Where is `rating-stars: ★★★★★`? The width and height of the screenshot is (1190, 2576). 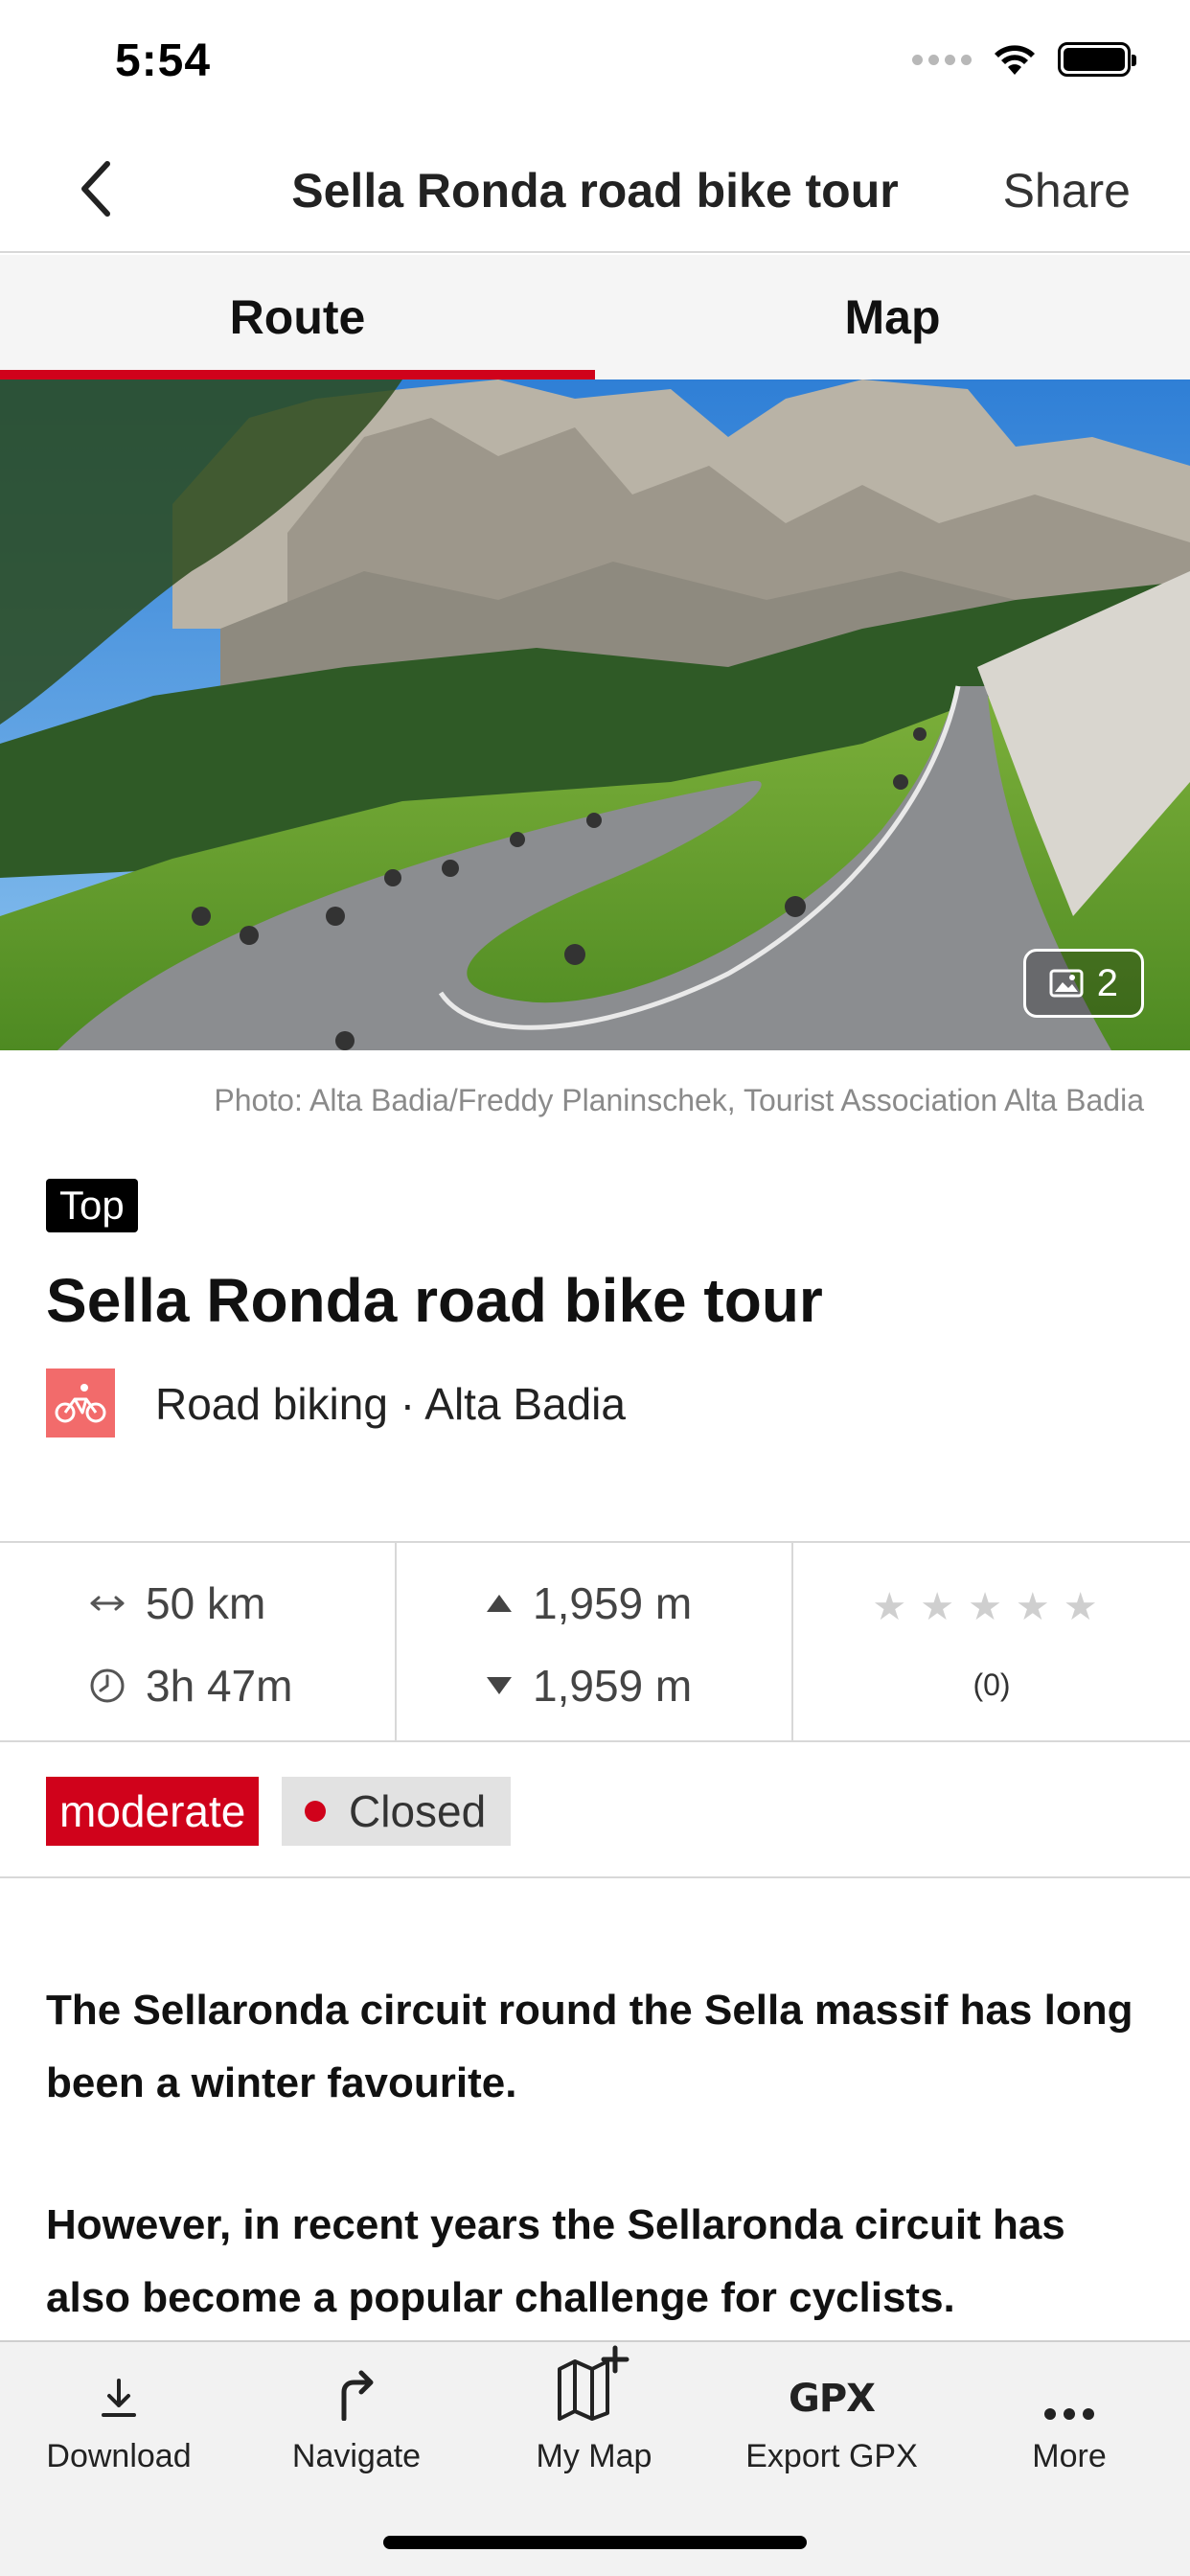
rating-stars: ★★★★★ is located at coordinates (991, 1607).